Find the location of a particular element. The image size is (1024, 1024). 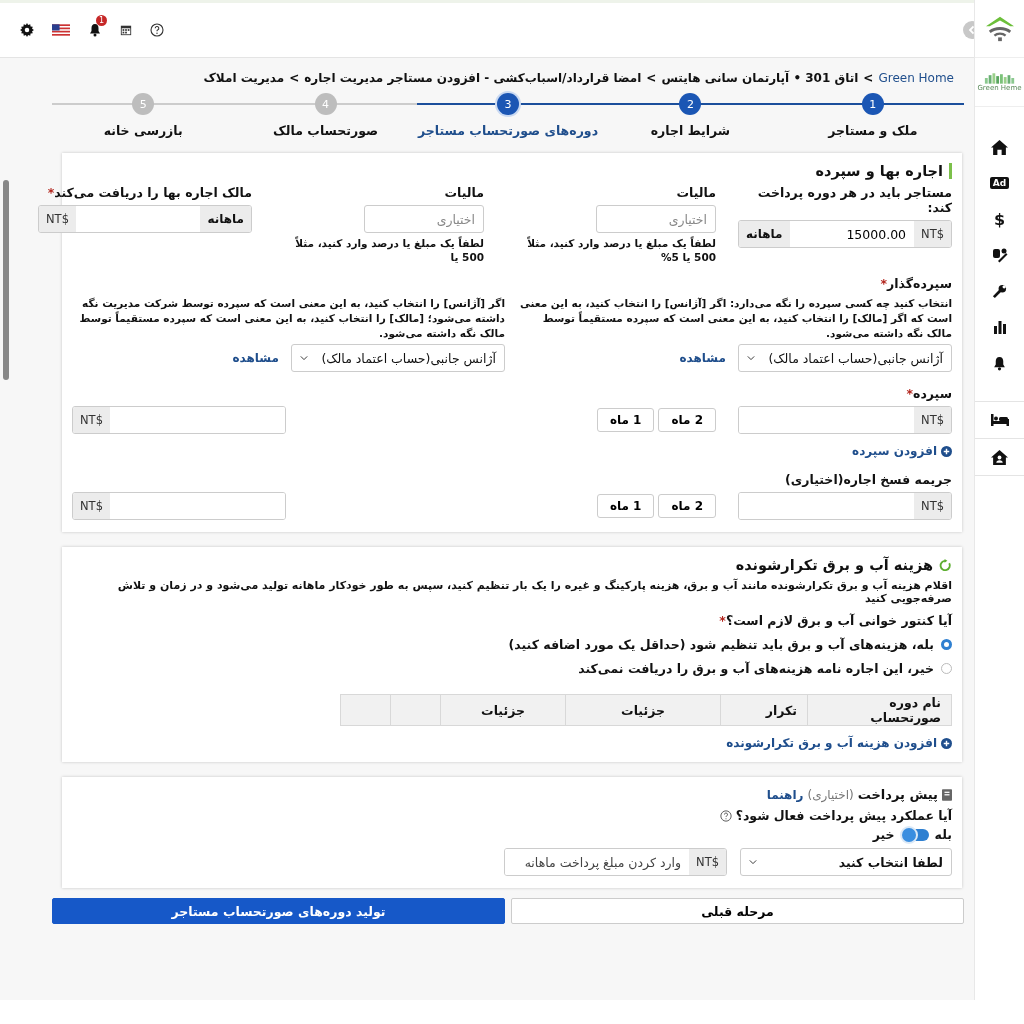

bell-icon is located at coordinates (999, 363).